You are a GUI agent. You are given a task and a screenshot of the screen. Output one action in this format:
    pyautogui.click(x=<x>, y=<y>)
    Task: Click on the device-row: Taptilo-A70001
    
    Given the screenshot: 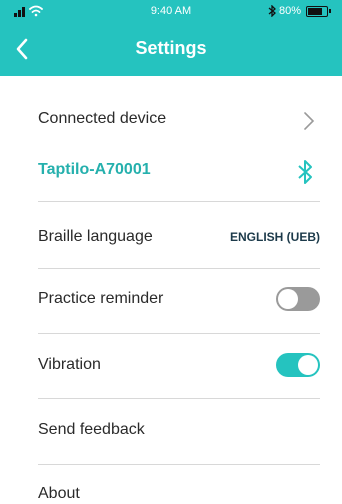 What is the action you would take?
    pyautogui.click(x=179, y=172)
    